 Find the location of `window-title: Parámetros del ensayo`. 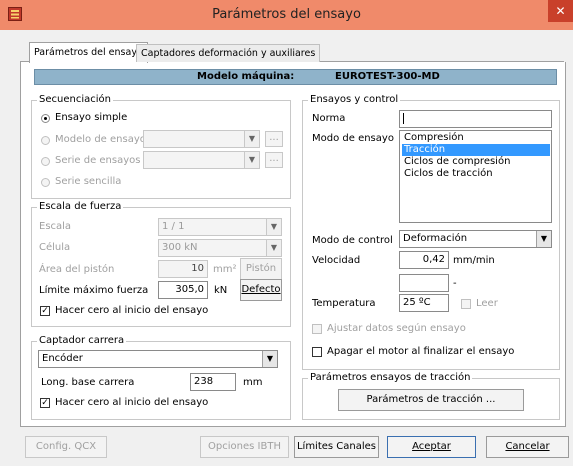

window-title: Parámetros del ensayo is located at coordinates (286, 14).